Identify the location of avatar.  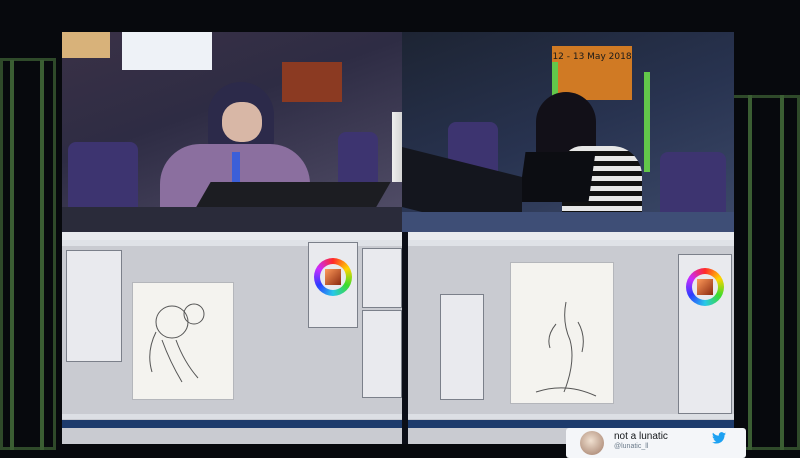
(592, 443).